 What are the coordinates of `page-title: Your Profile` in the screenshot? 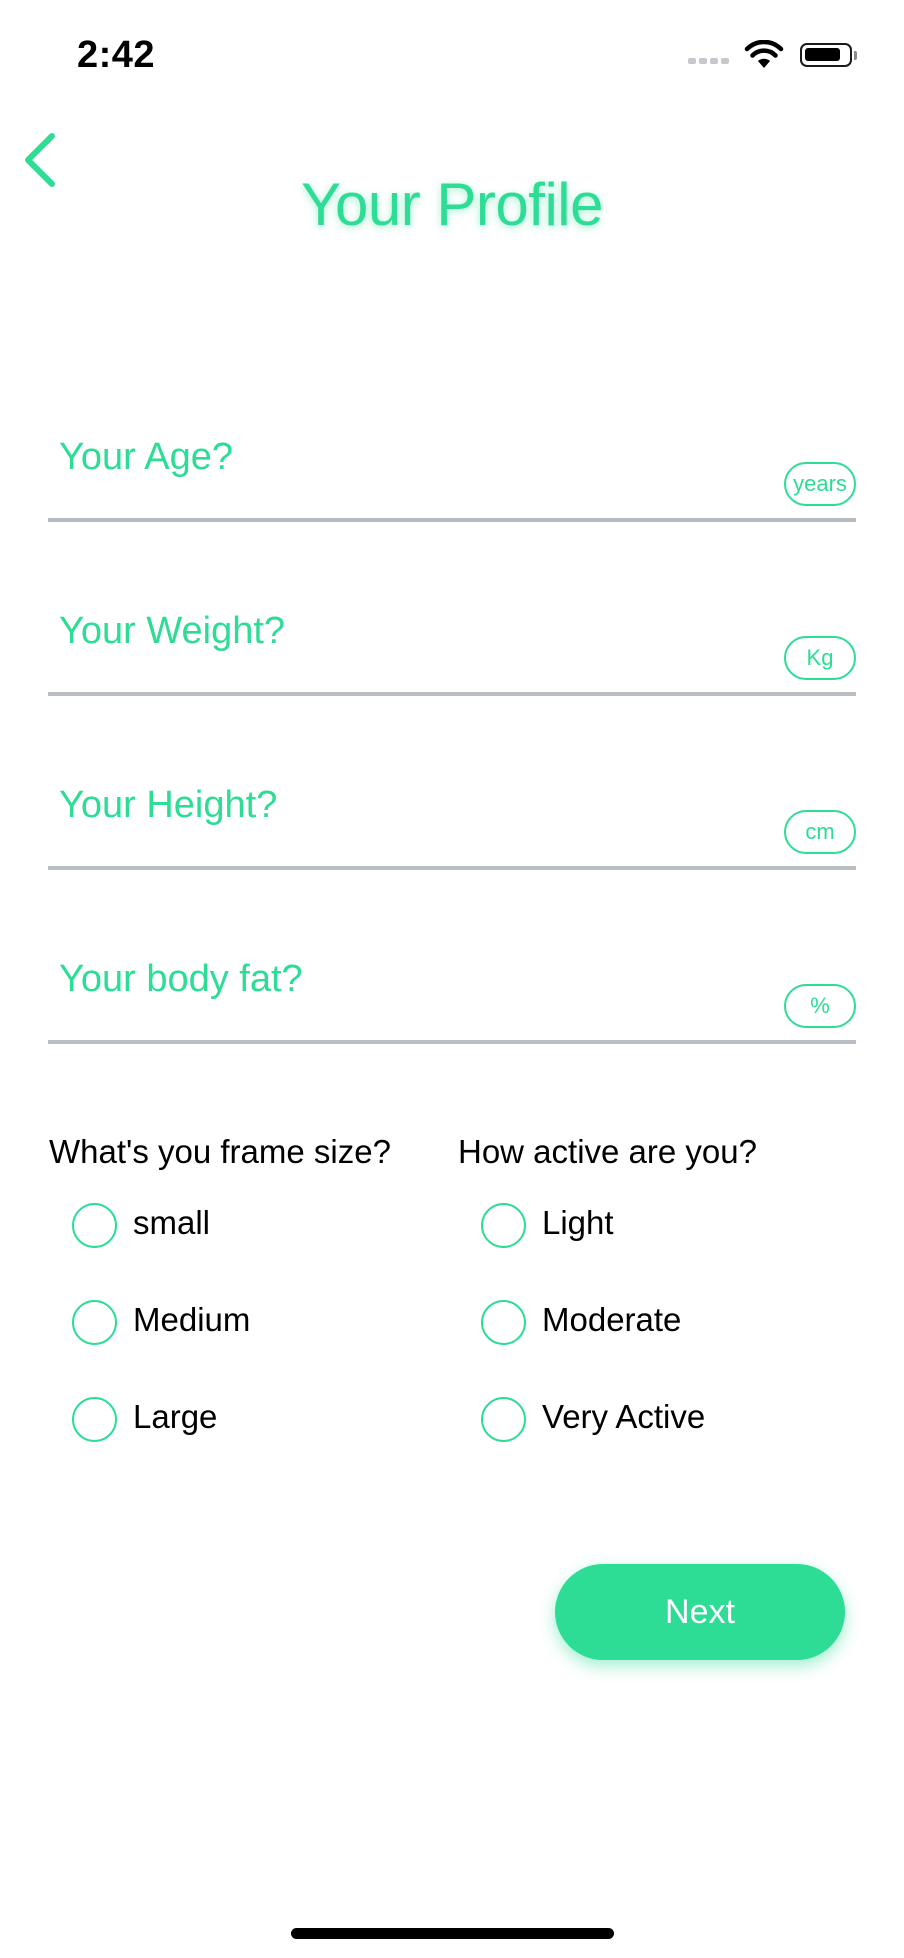 It's located at (452, 204).